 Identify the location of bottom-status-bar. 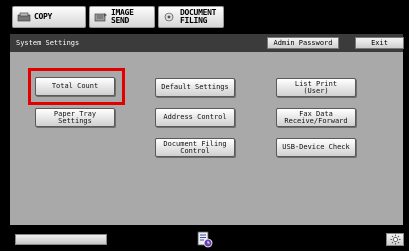
(204, 238).